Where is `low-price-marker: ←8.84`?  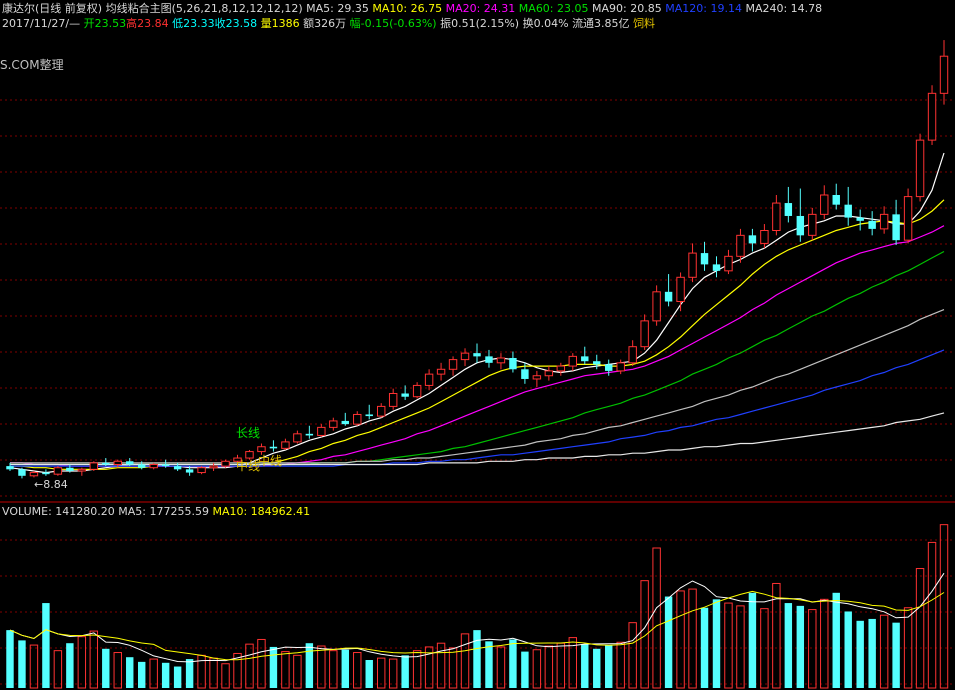 low-price-marker: ←8.84 is located at coordinates (51, 484).